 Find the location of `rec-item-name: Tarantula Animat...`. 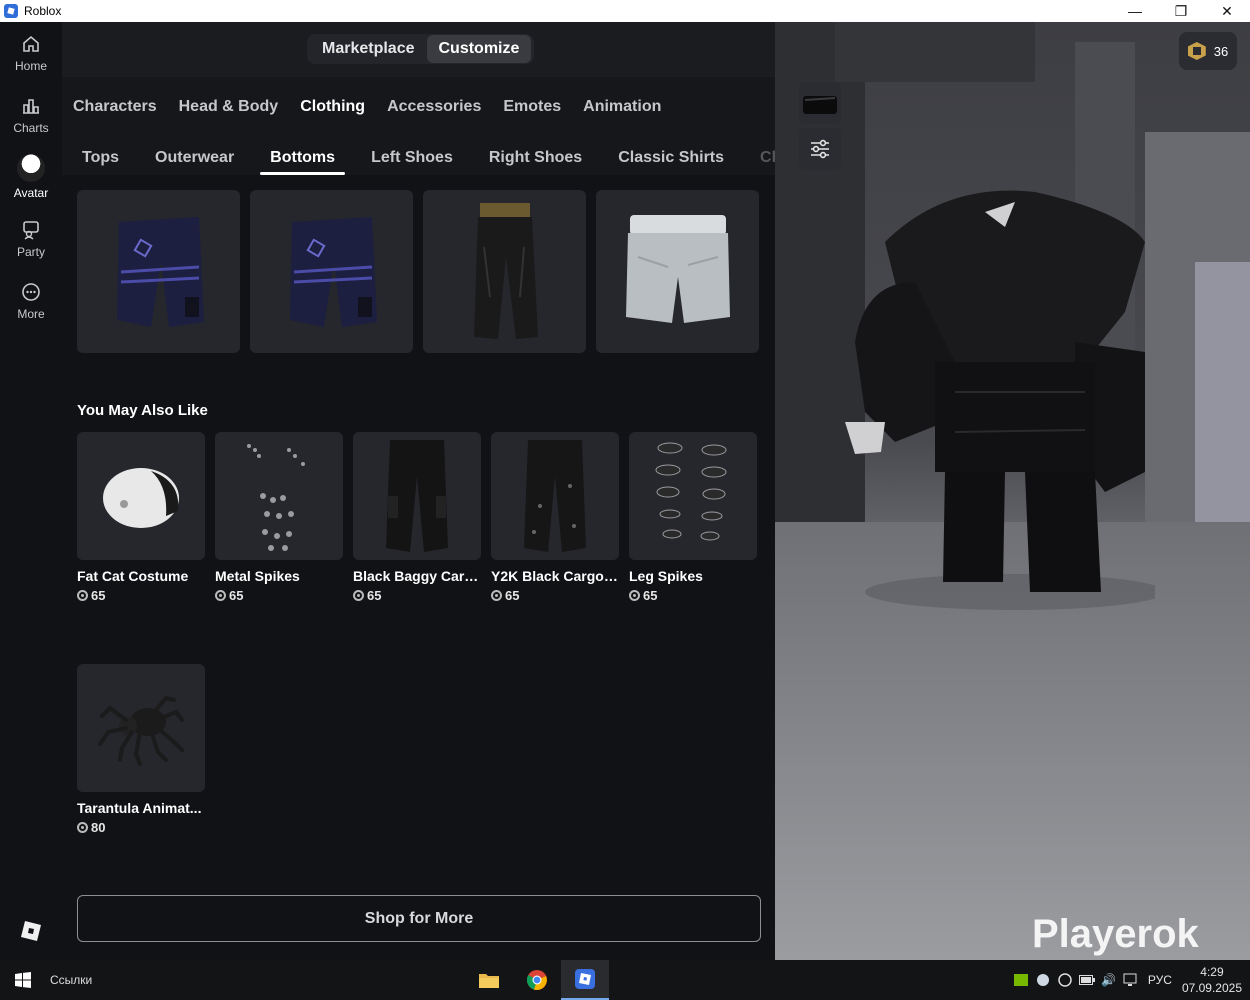

rec-item-name: Tarantula Animat... is located at coordinates (139, 808).